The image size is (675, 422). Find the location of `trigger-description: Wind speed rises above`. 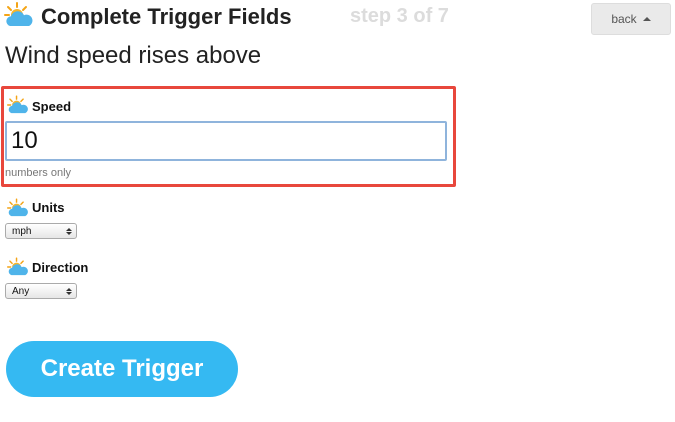

trigger-description: Wind speed rises above is located at coordinates (133, 55).